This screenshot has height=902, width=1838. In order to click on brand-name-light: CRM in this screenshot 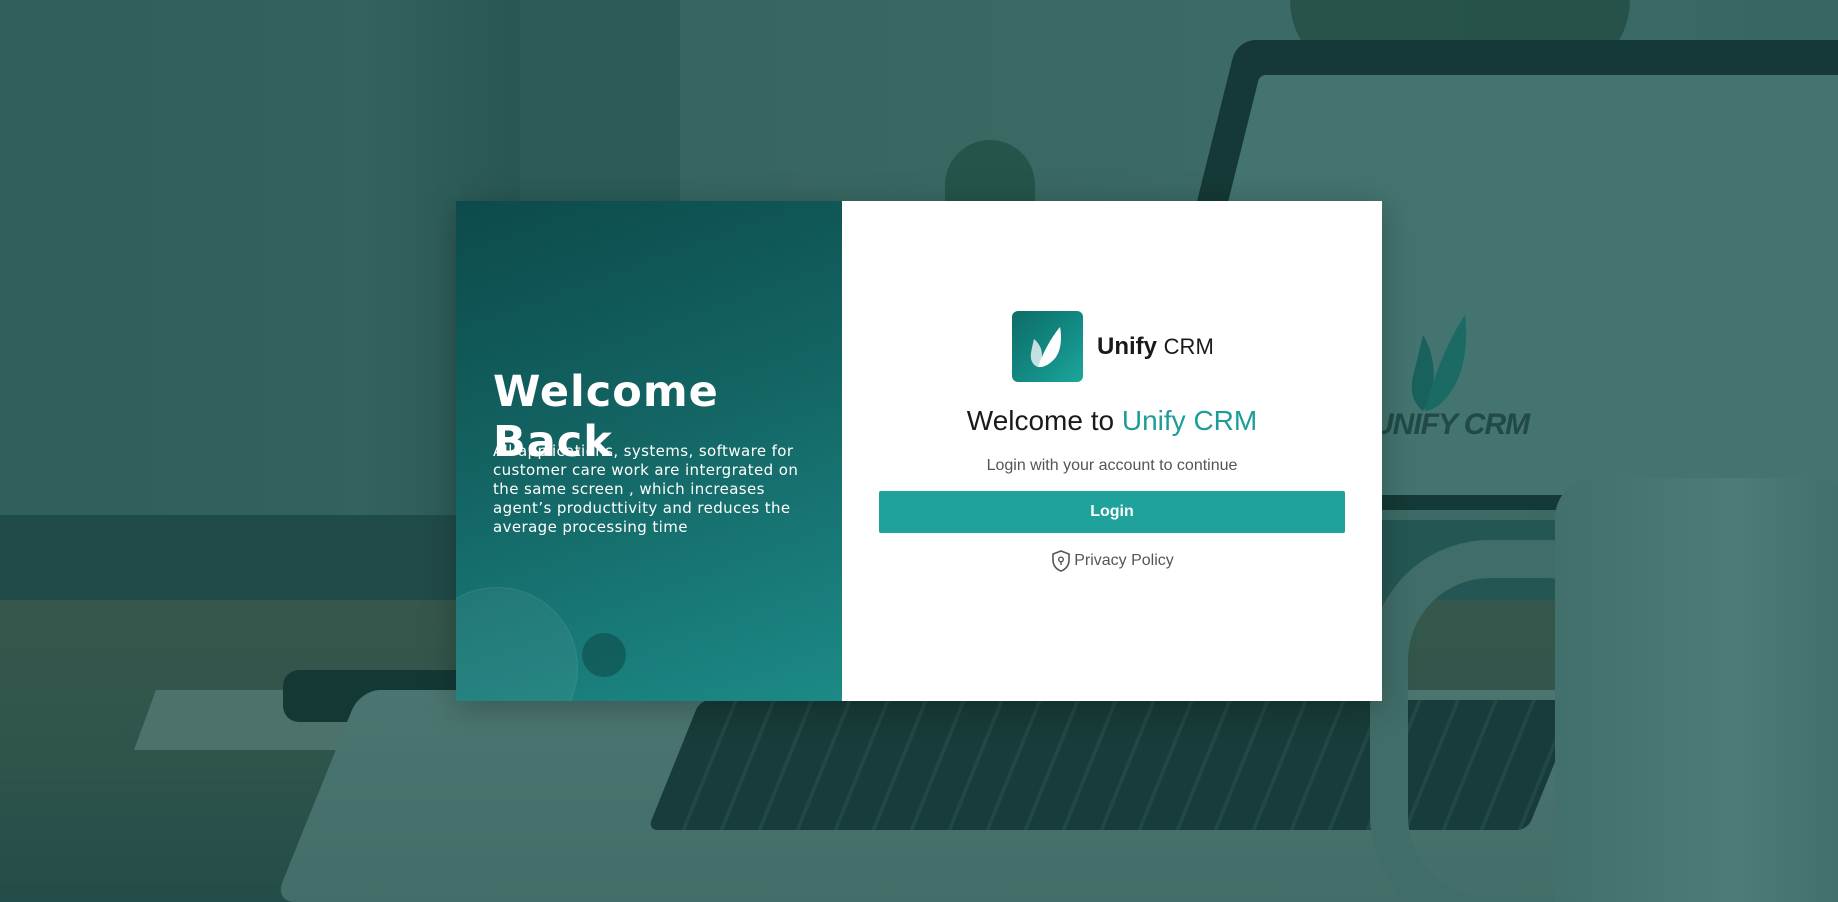, I will do `click(1188, 346)`.